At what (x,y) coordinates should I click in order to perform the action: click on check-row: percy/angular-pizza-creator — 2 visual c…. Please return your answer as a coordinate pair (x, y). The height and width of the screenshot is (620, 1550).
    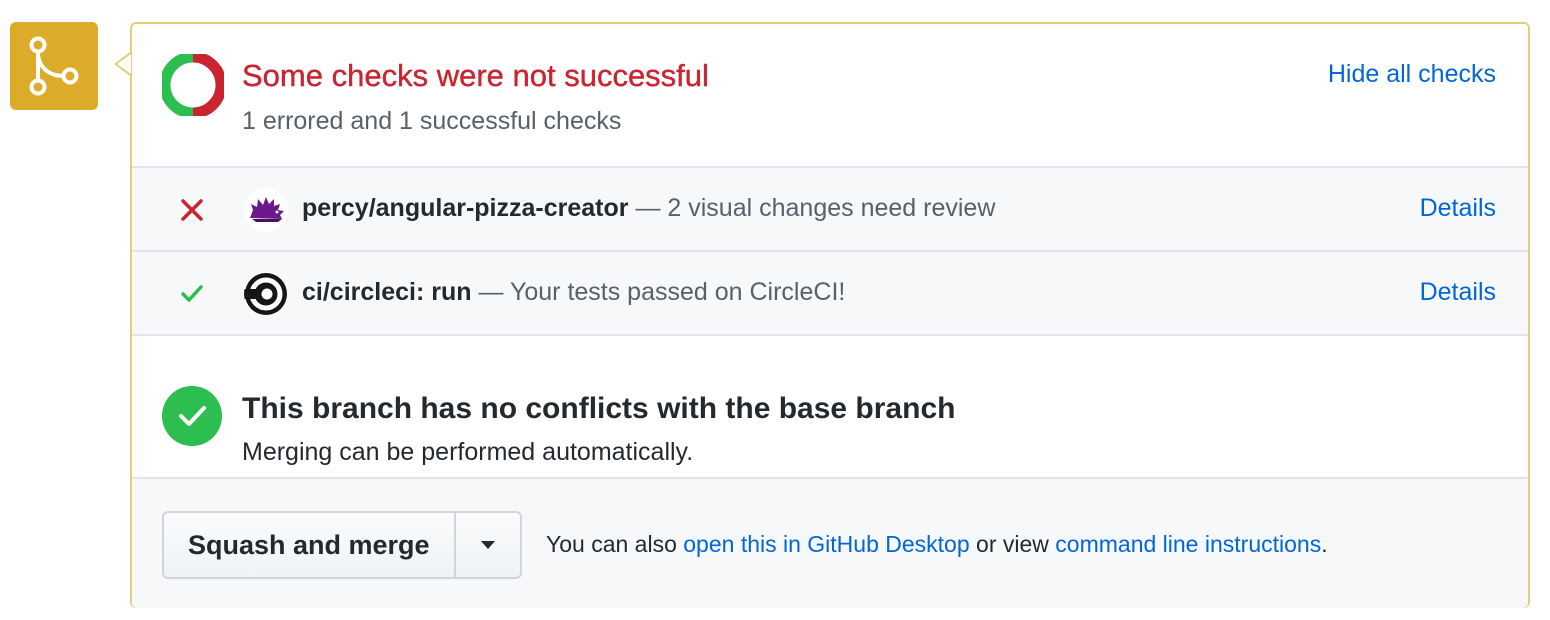
    Looking at the image, I should click on (830, 210).